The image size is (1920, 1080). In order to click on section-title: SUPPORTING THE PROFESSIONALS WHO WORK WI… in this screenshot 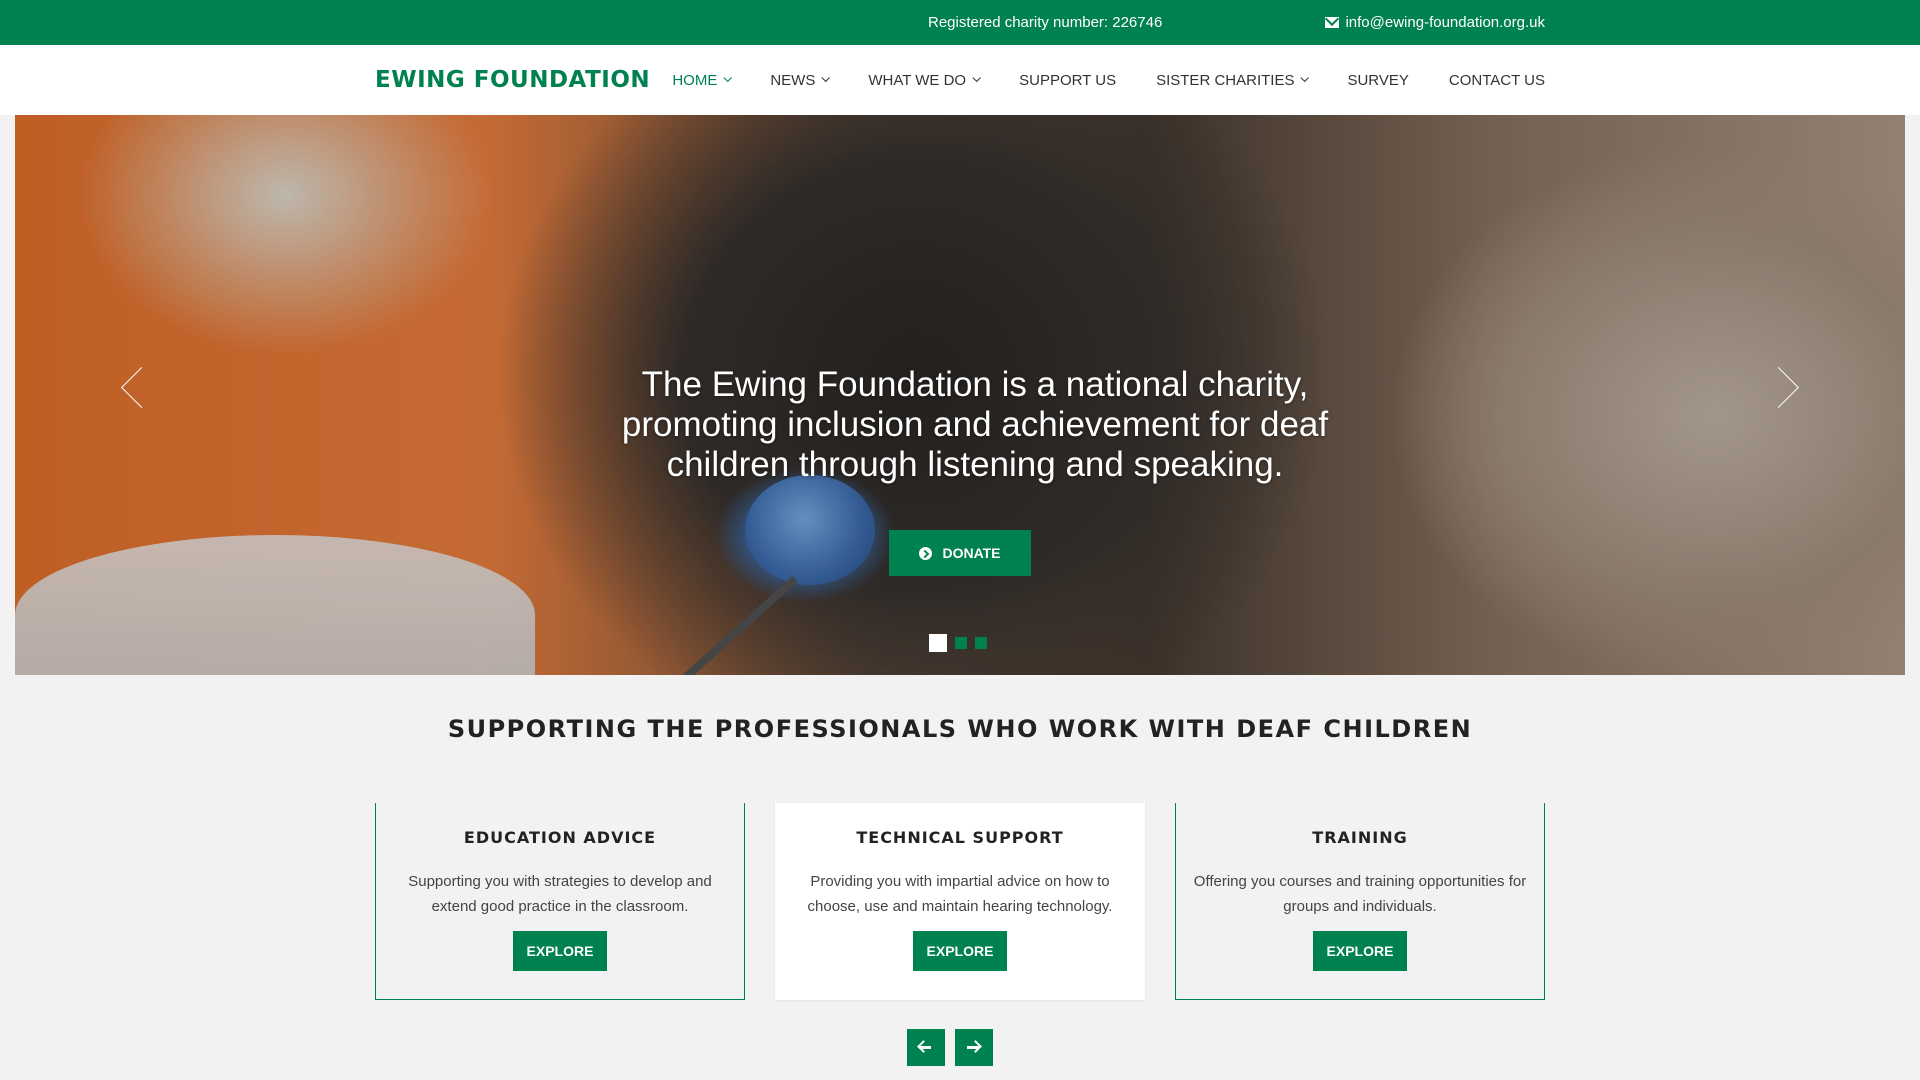, I will do `click(960, 729)`.